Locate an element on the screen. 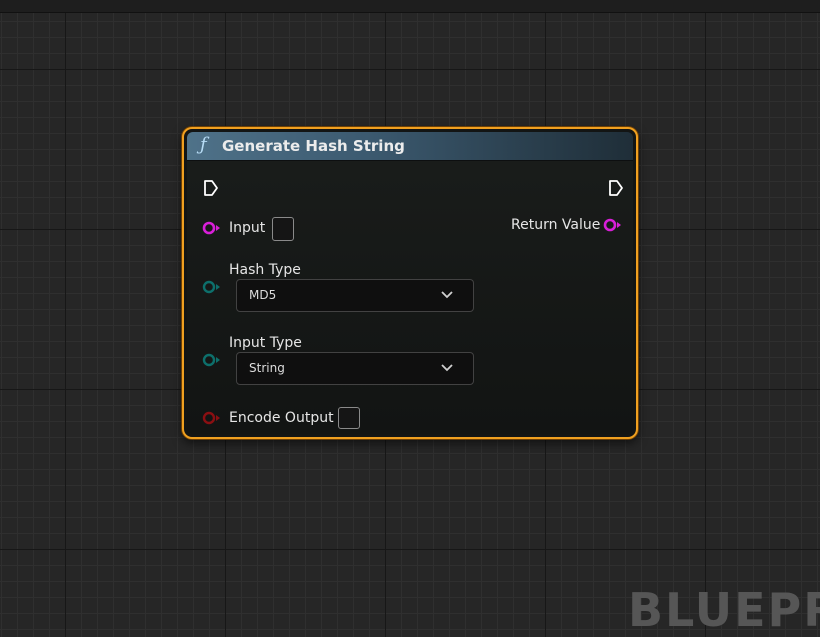 Image resolution: width=820 pixels, height=637 pixels. input-type-selected: String is located at coordinates (267, 368).